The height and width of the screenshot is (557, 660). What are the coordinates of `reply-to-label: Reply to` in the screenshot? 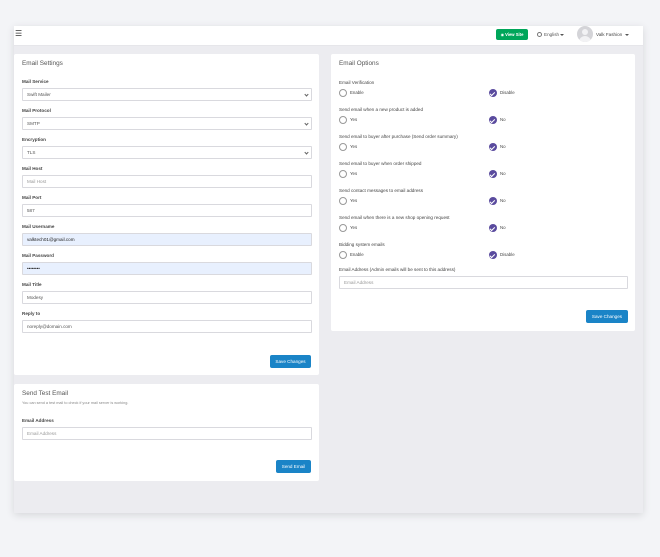 It's located at (31, 313).